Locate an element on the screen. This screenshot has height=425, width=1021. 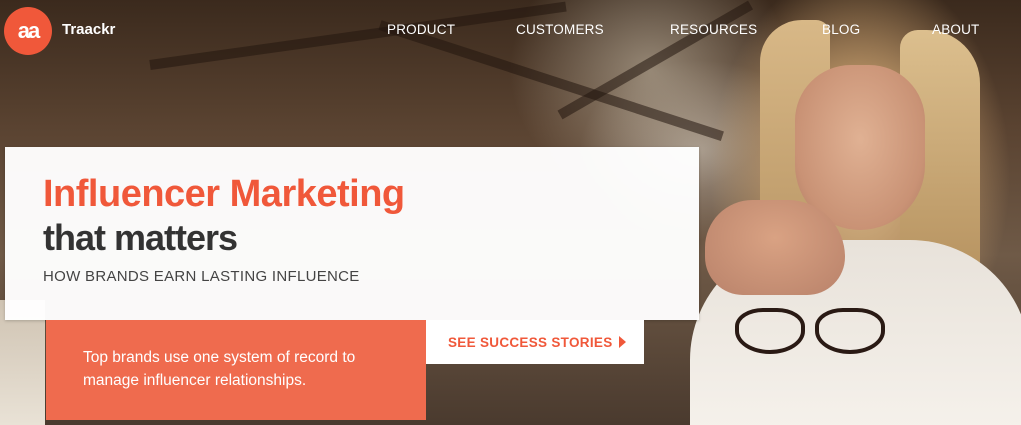
nav-item-product: PRODUCT is located at coordinates (421, 29).